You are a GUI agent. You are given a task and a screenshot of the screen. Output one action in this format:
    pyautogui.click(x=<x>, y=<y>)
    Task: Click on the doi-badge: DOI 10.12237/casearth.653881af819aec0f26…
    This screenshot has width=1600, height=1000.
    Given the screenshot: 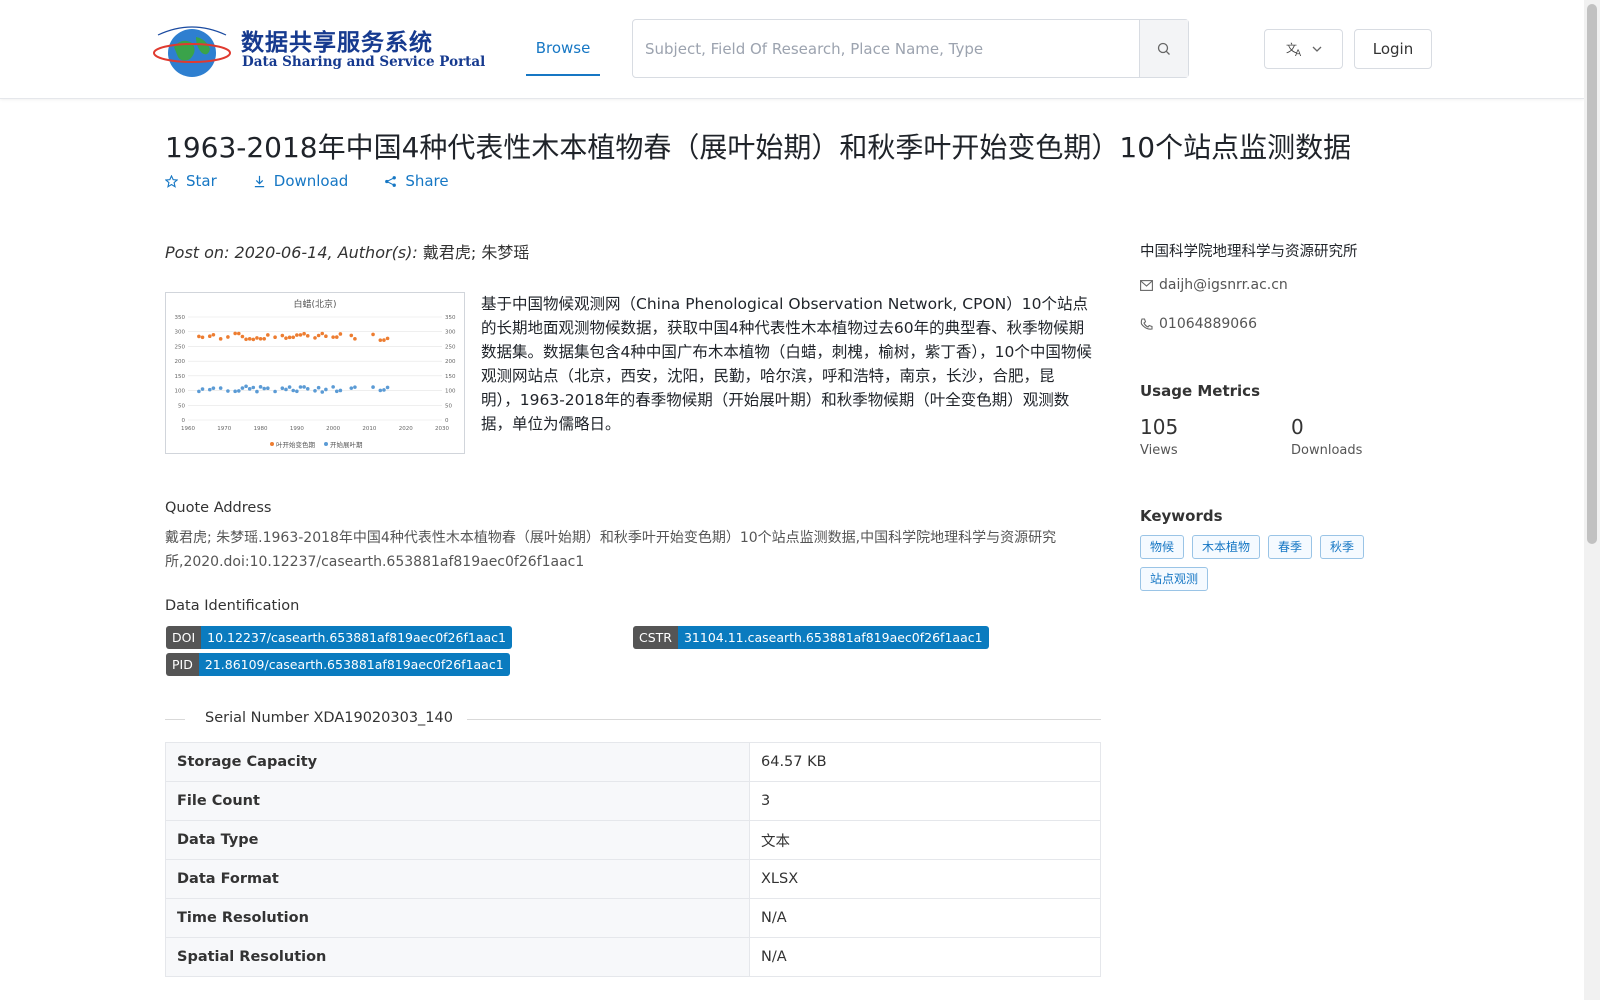 What is the action you would take?
    pyautogui.click(x=339, y=637)
    